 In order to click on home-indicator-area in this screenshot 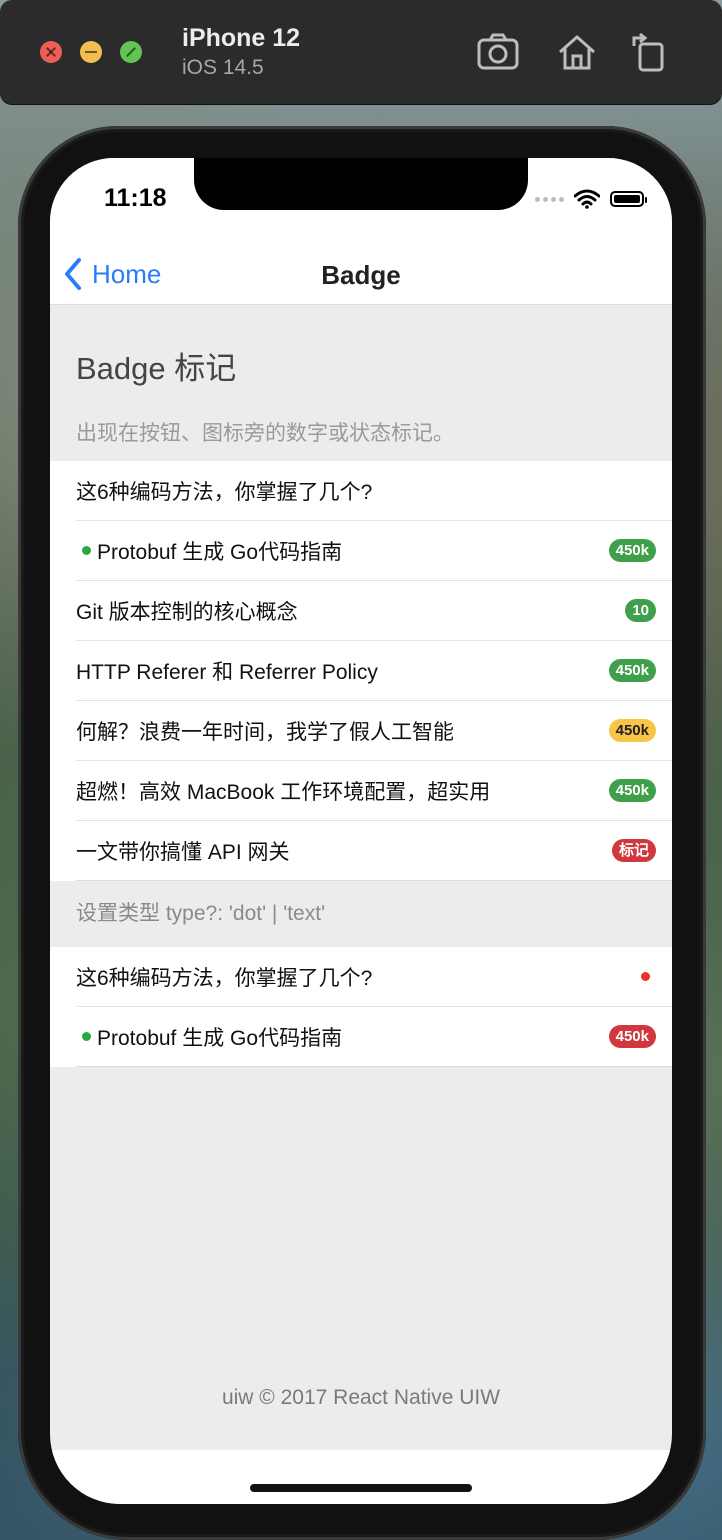, I will do `click(361, 1477)`.